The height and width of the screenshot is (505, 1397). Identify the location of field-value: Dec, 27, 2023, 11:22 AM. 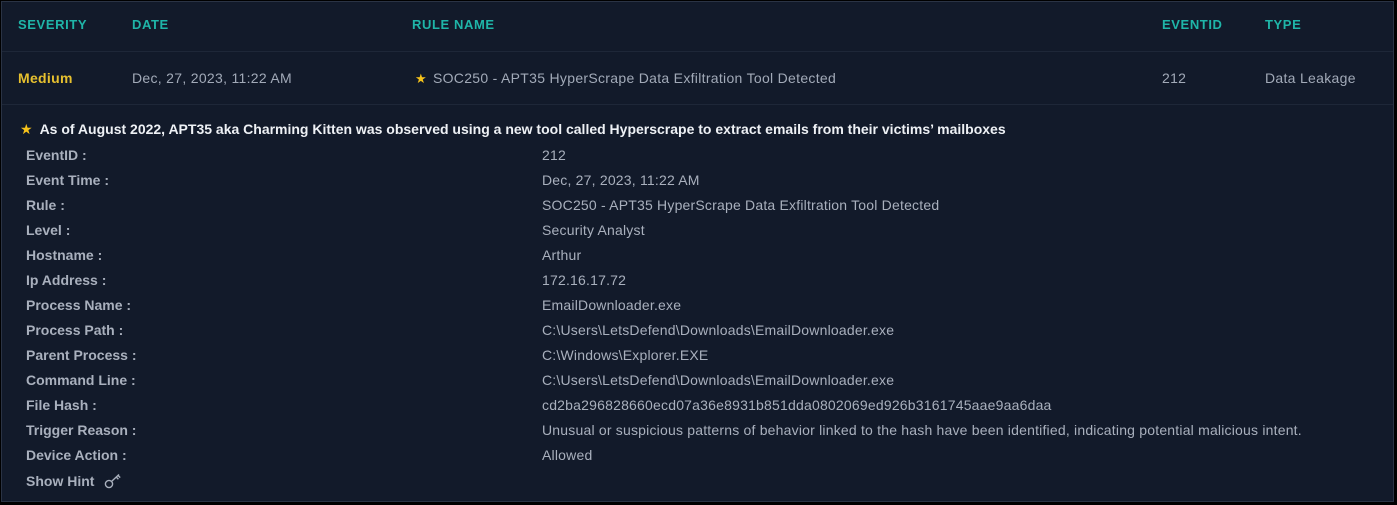
(621, 180).